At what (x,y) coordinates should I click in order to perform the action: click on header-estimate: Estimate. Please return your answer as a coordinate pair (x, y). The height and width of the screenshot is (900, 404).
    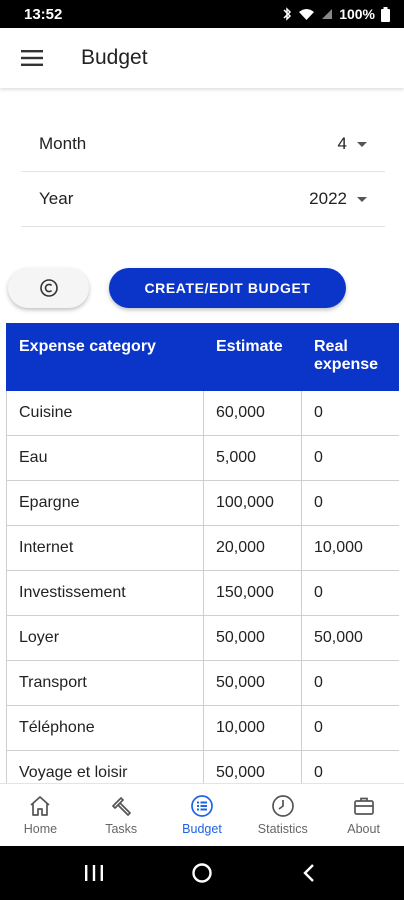
    Looking at the image, I should click on (252, 357).